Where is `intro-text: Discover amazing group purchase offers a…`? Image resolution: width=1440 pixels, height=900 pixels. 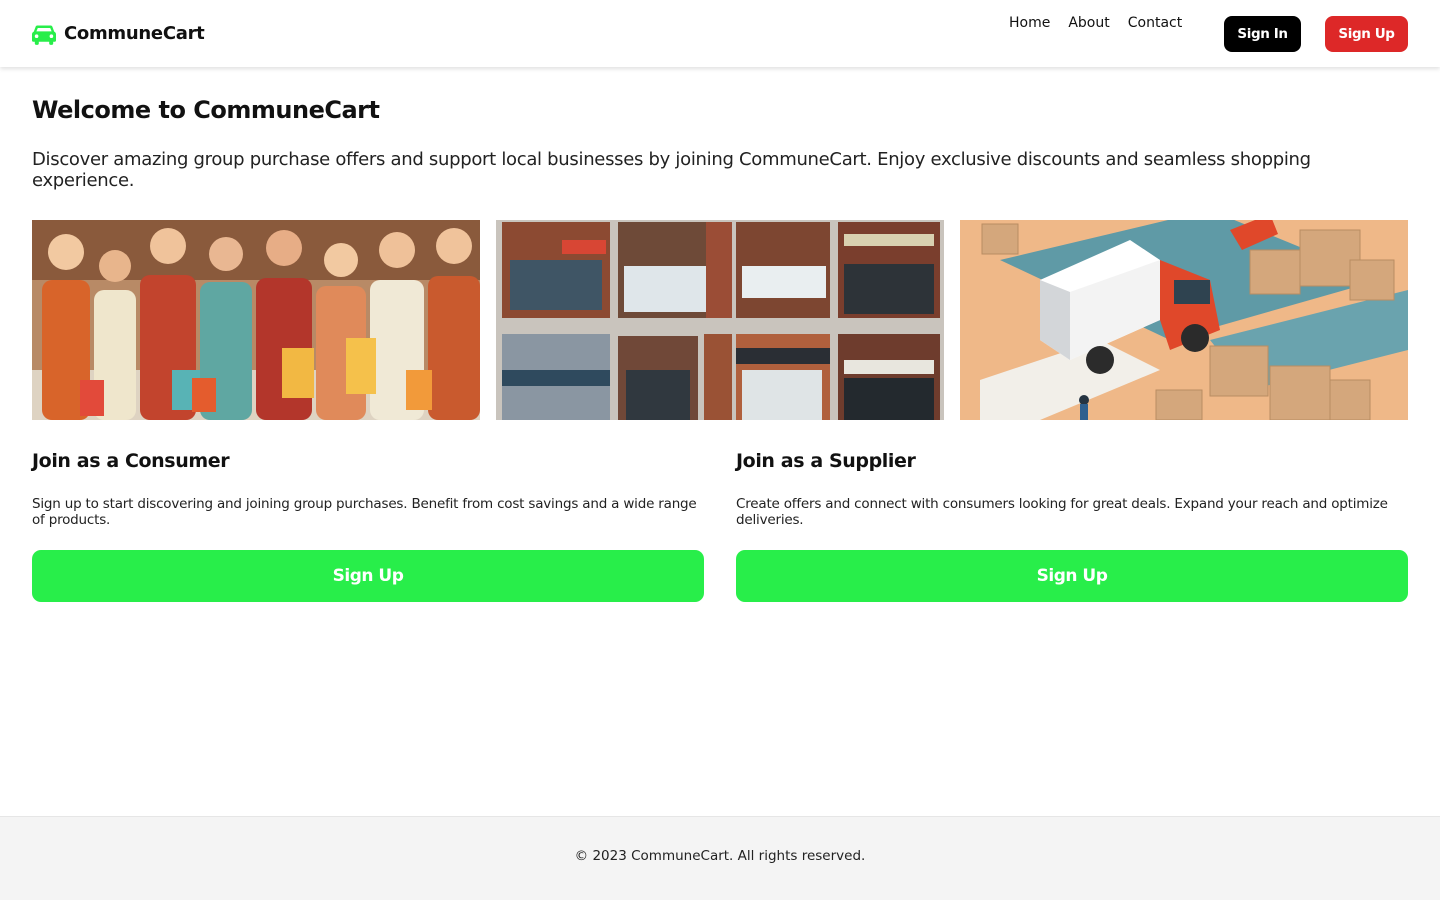
intro-text: Discover amazing group purchase offers a… is located at coordinates (671, 170).